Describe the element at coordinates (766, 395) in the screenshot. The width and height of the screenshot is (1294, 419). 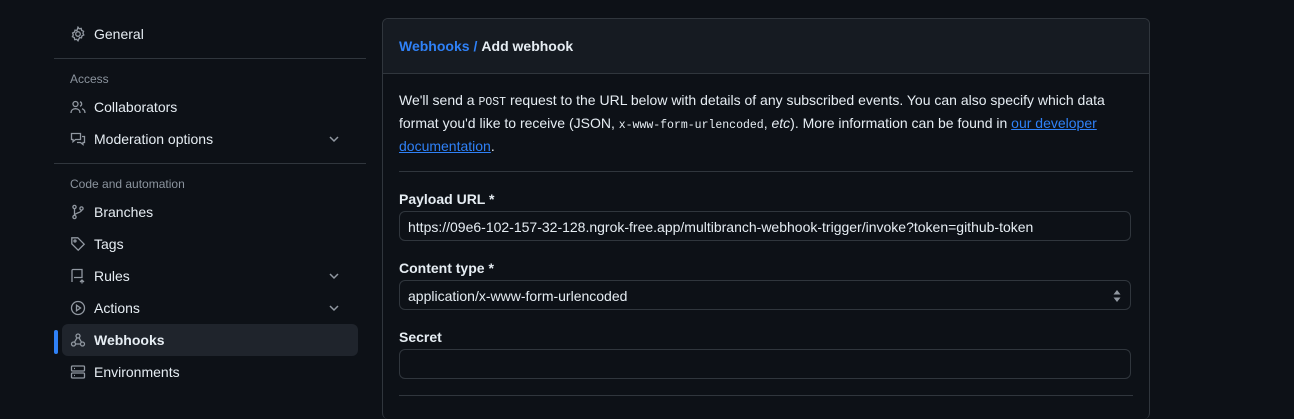
I see `form-divider` at that location.